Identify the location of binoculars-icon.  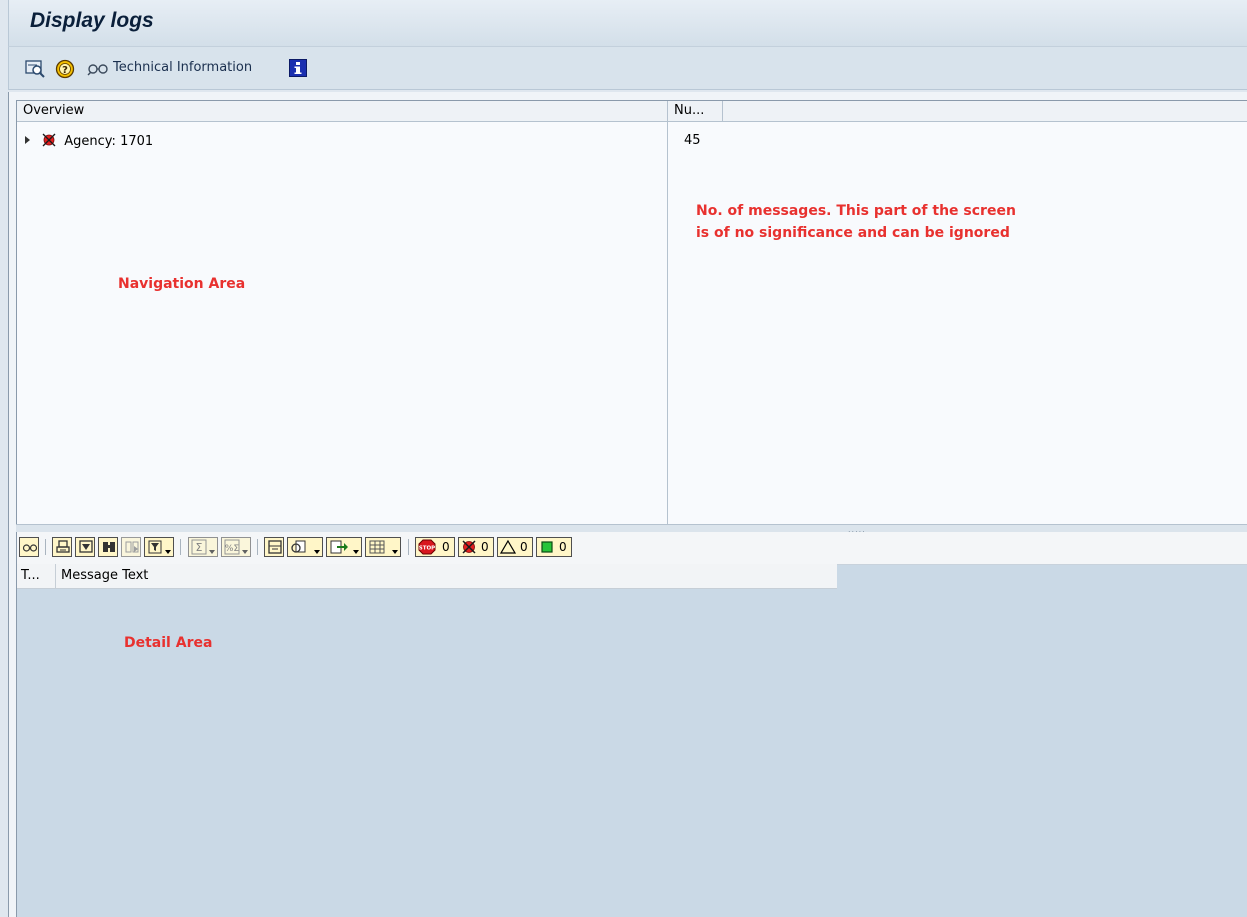
(109, 547).